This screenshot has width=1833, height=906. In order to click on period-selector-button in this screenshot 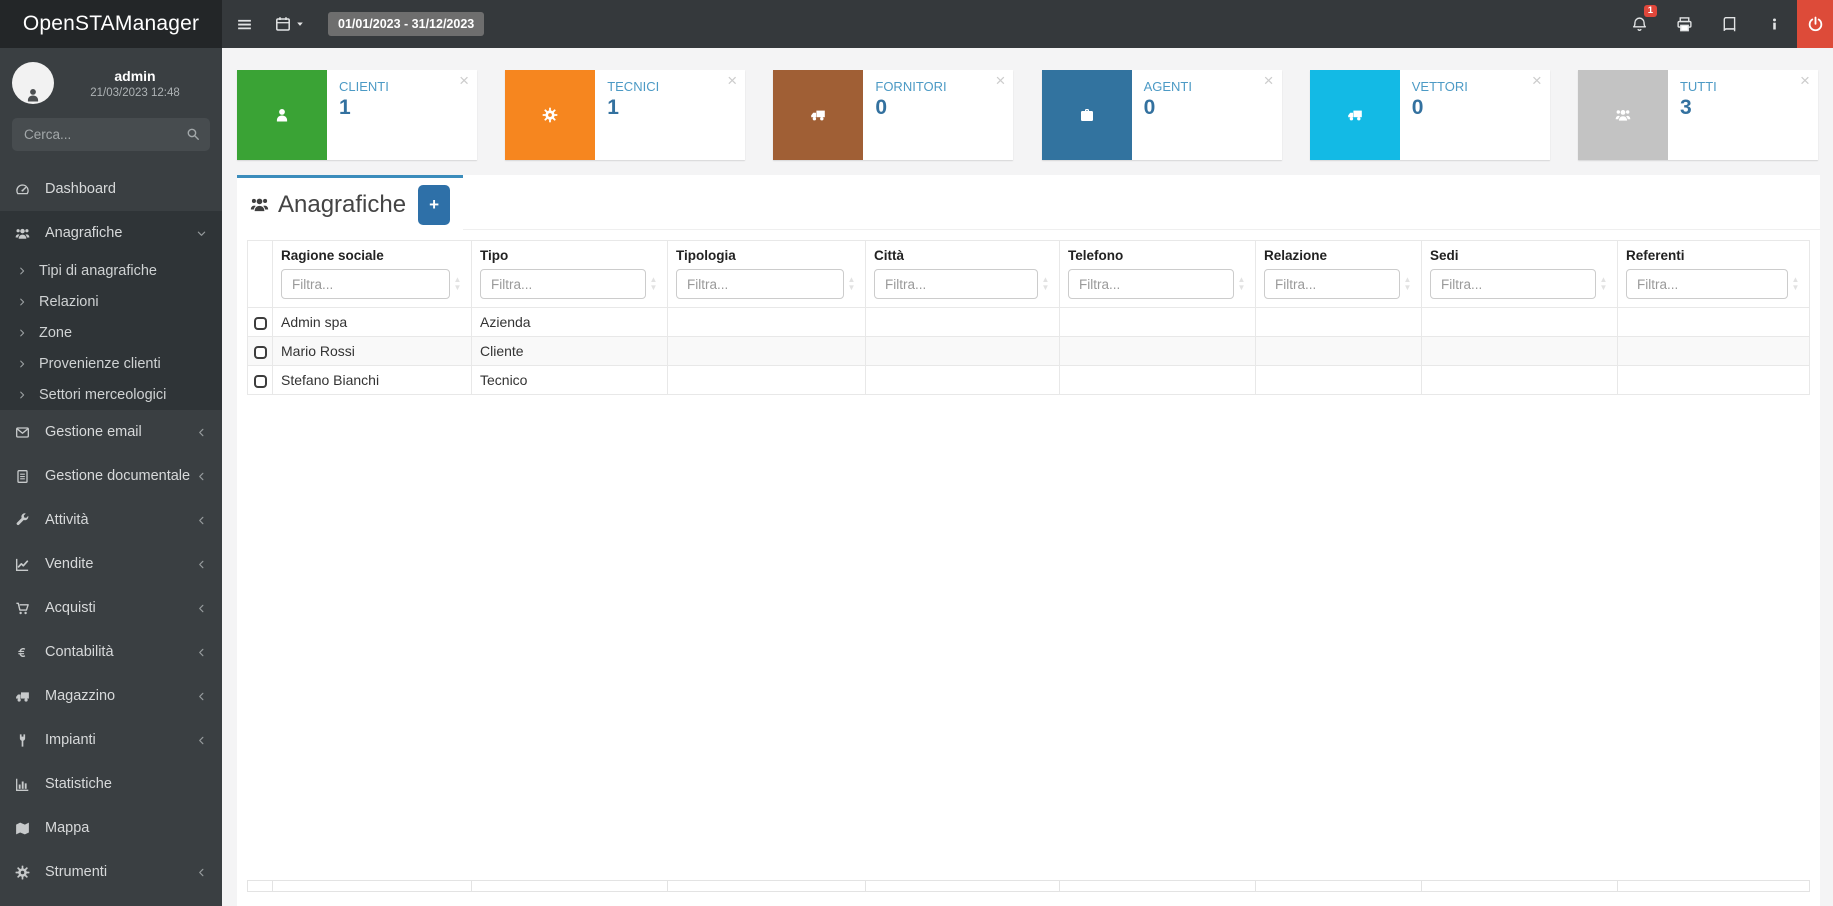, I will do `click(290, 24)`.